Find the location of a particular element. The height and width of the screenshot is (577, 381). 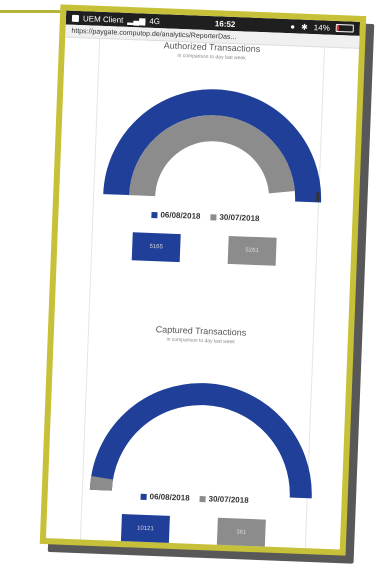

authorized-current-button: 5165 is located at coordinates (156, 247).